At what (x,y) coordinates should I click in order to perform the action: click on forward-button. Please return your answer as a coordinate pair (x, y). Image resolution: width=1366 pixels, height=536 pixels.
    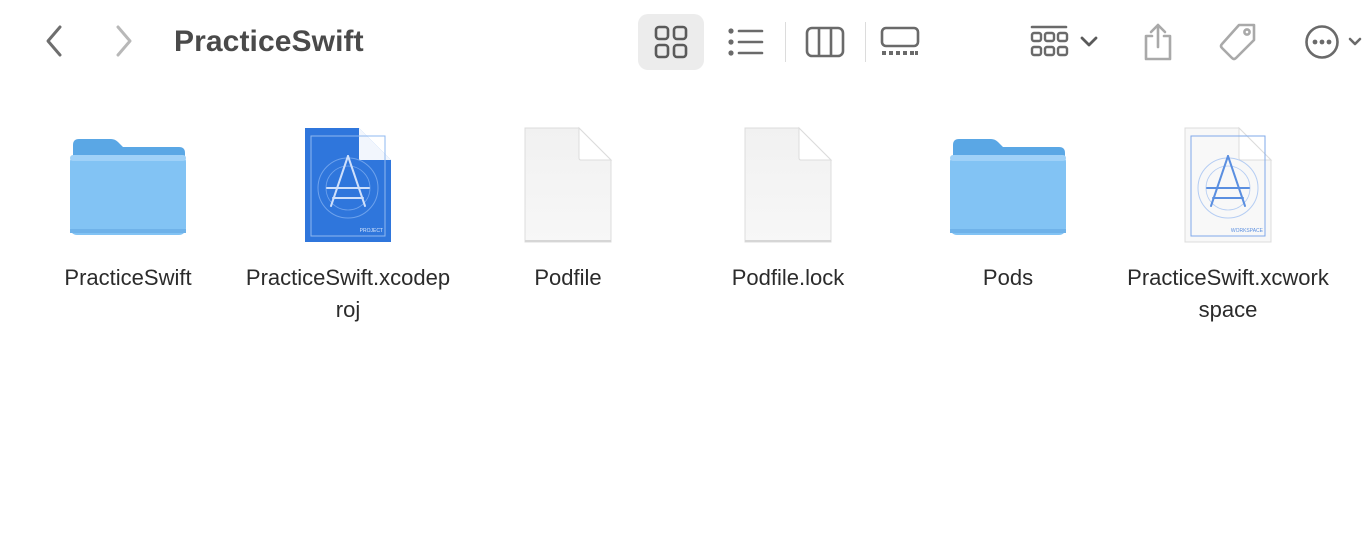
    Looking at the image, I should click on (124, 41).